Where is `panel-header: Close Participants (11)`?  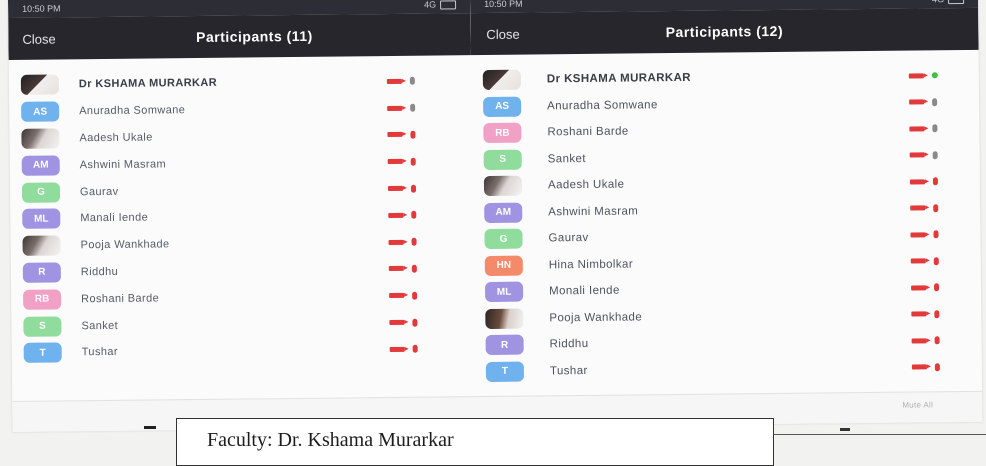
panel-header: Close Participants (11) is located at coordinates (239, 36).